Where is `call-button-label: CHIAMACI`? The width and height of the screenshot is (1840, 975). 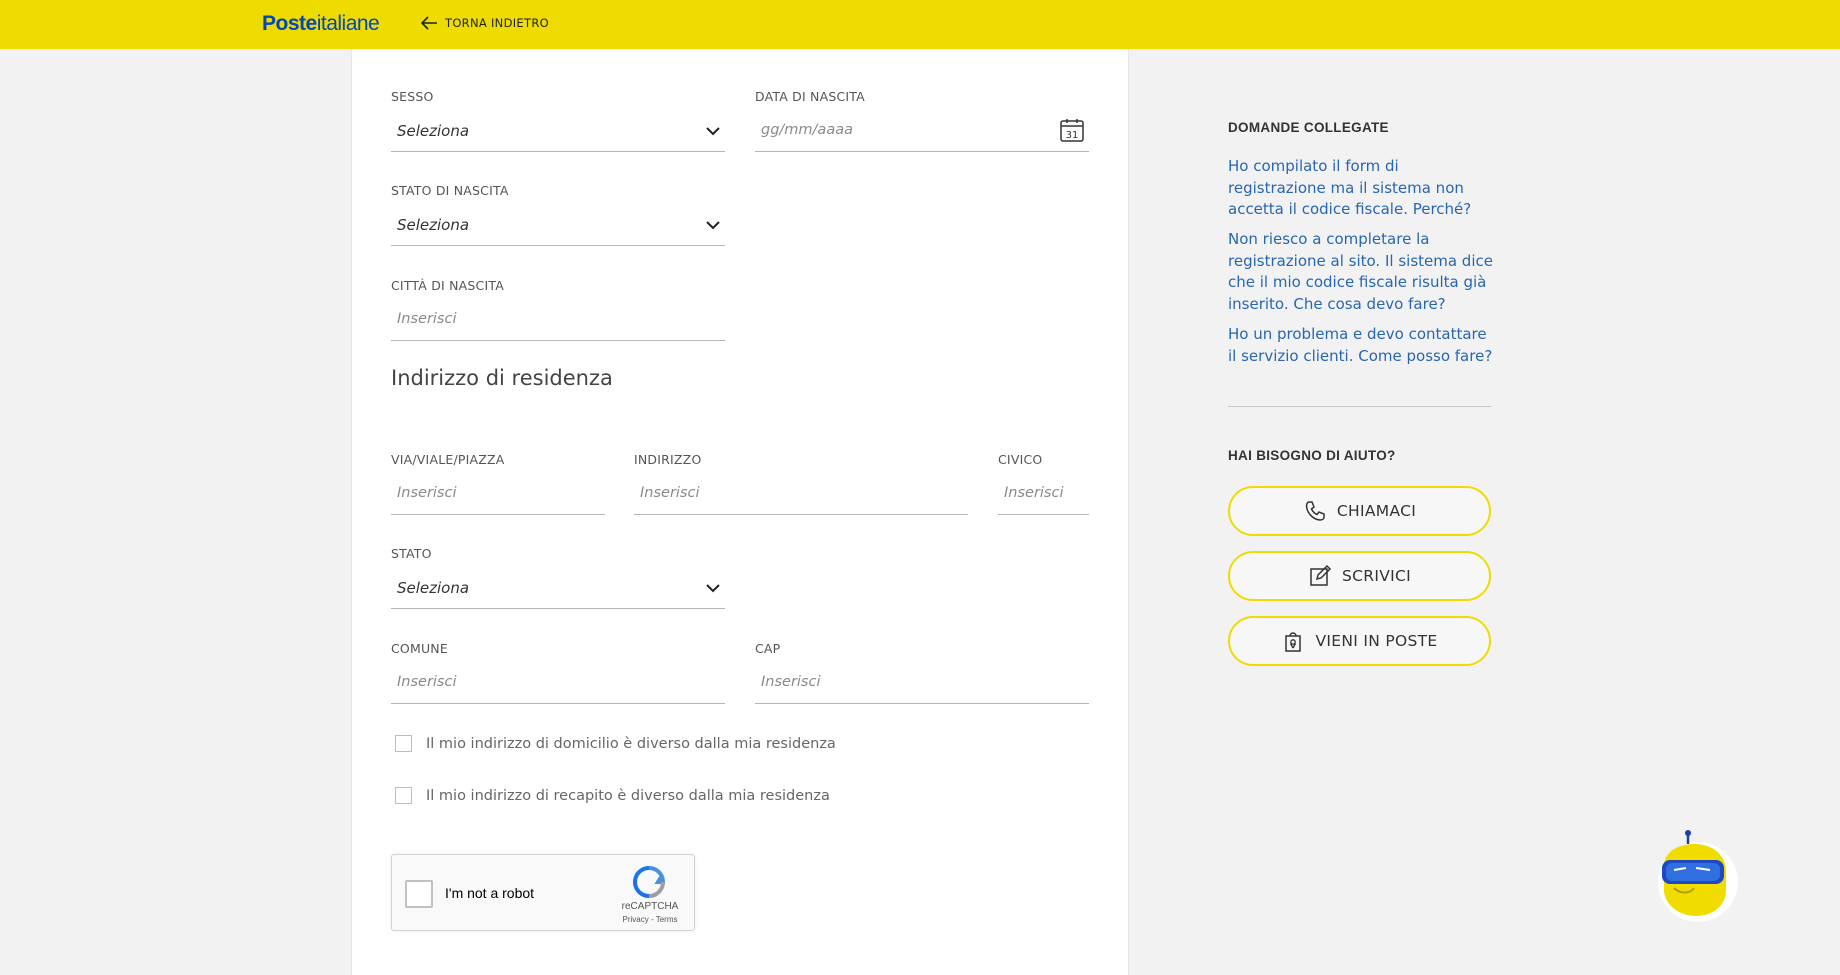 call-button-label: CHIAMACI is located at coordinates (1376, 511).